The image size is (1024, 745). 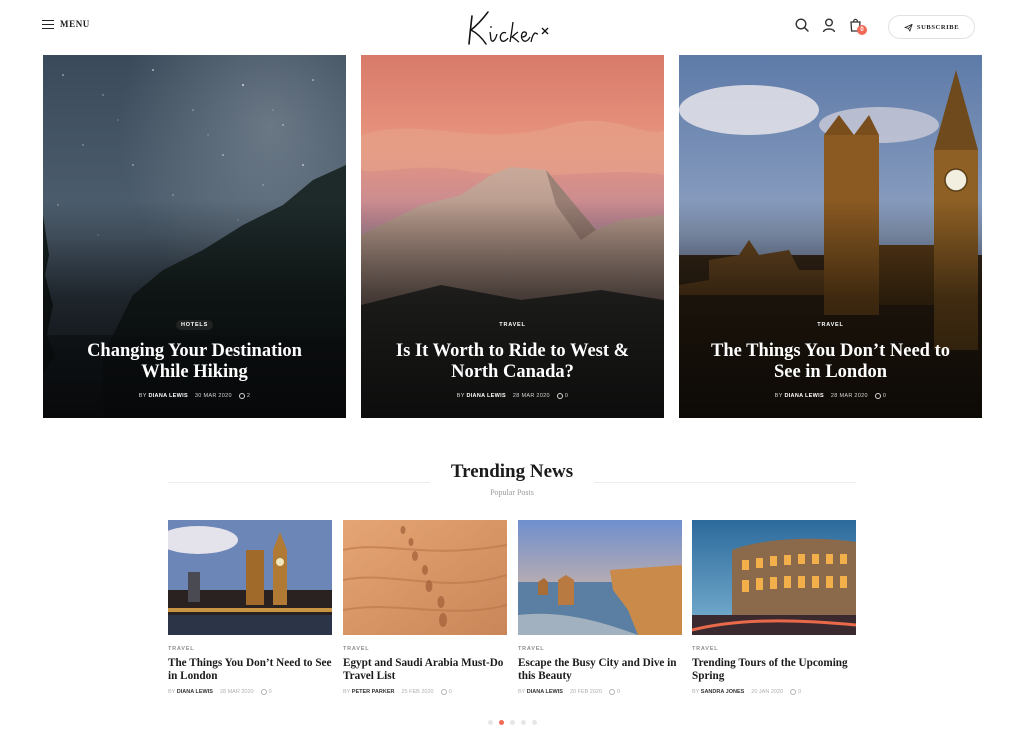 I want to click on post-meta: BY DIANA LEWIS 30 MAR 2020 2, so click(x=194, y=396).